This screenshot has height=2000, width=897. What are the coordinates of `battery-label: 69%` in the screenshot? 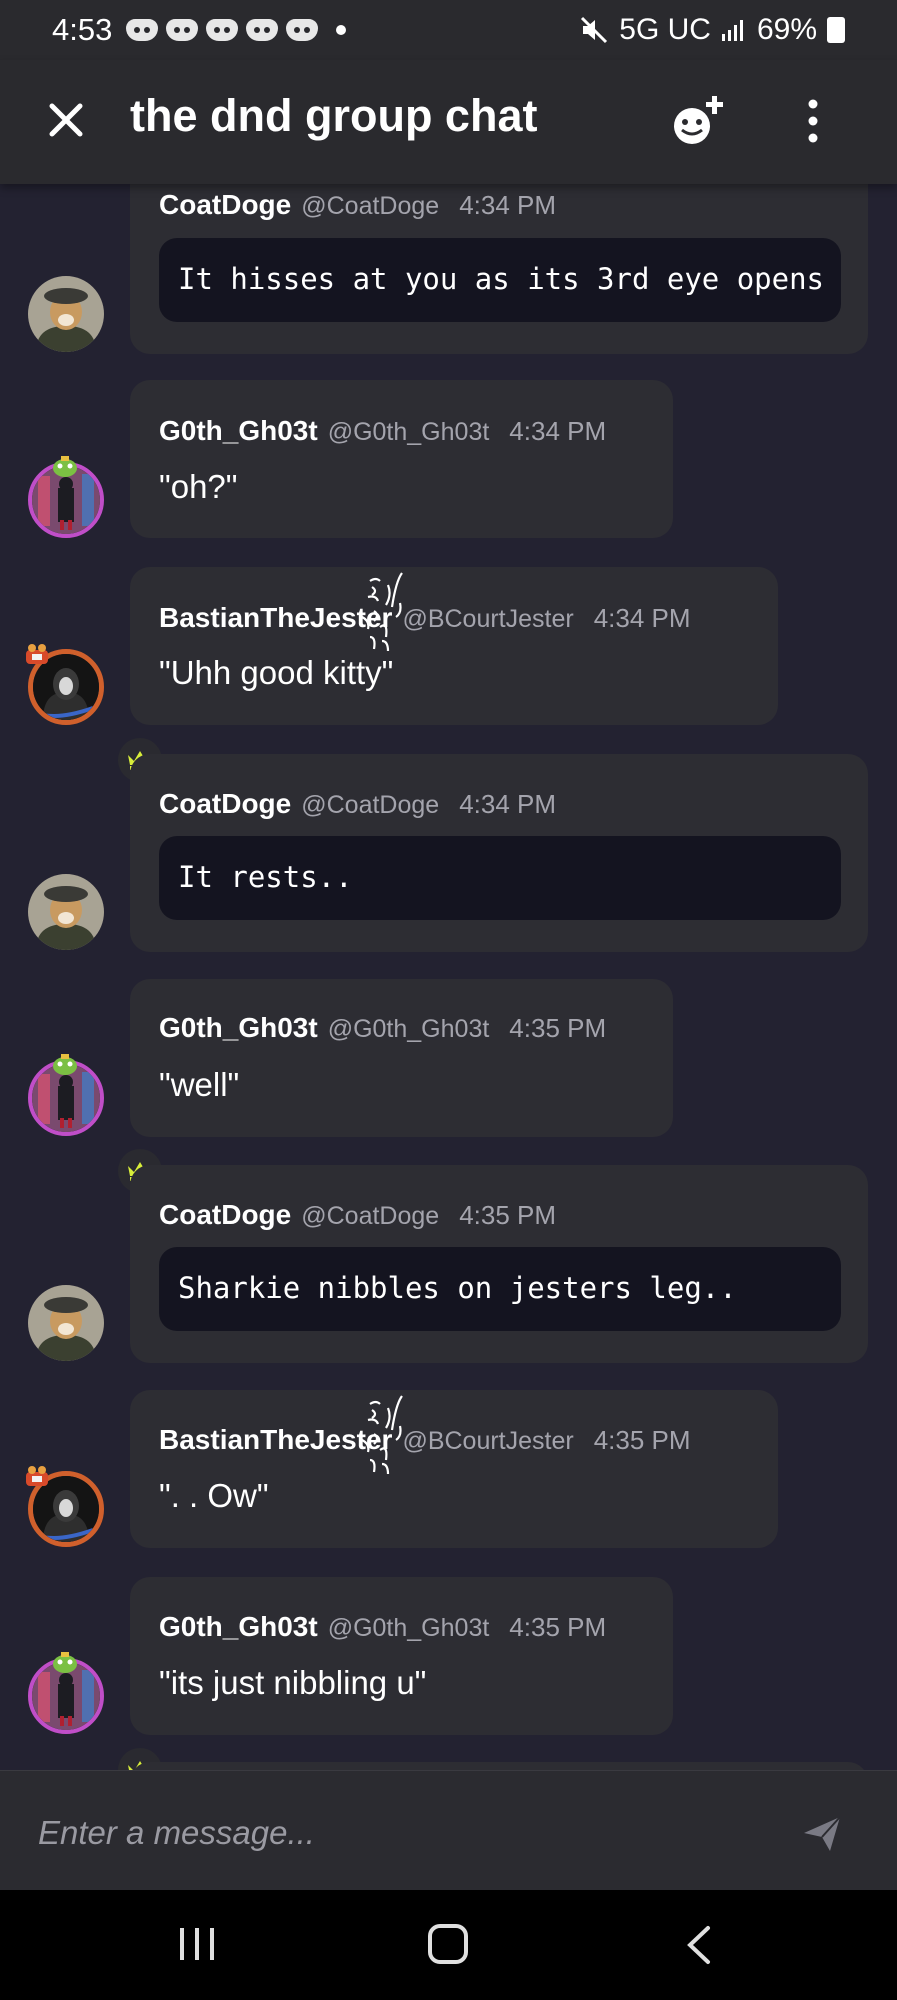 It's located at (786, 29).